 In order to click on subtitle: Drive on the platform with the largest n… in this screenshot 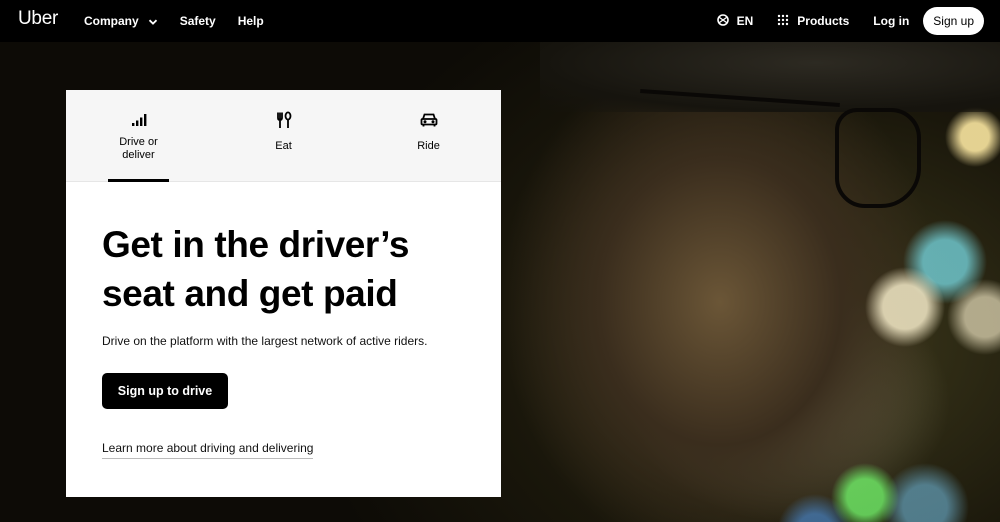, I will do `click(265, 341)`.